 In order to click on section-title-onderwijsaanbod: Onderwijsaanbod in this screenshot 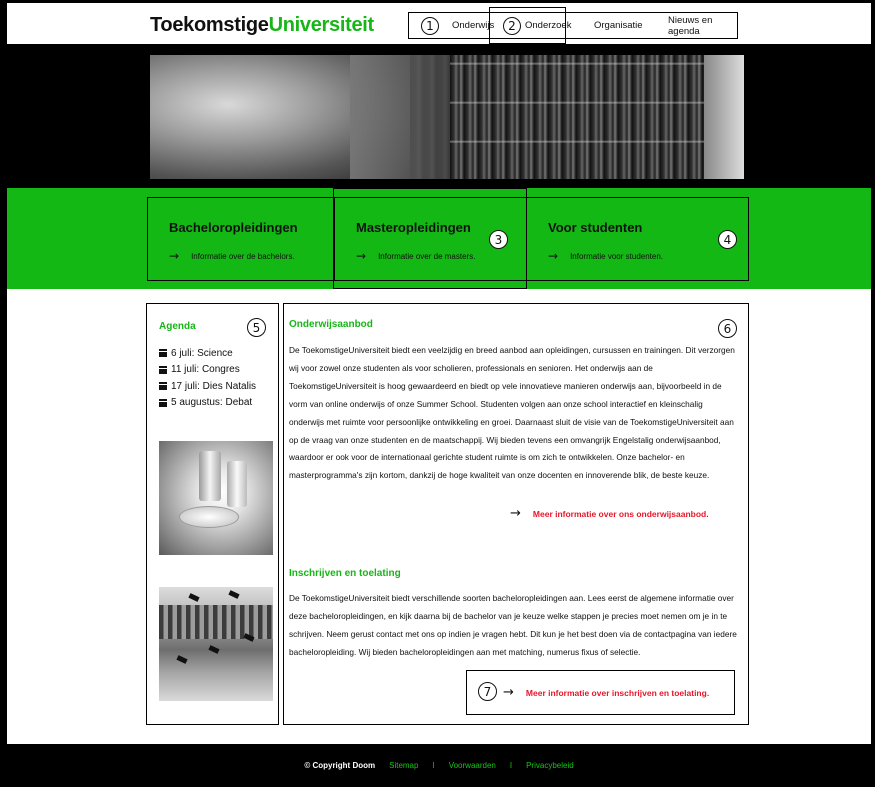, I will do `click(331, 324)`.